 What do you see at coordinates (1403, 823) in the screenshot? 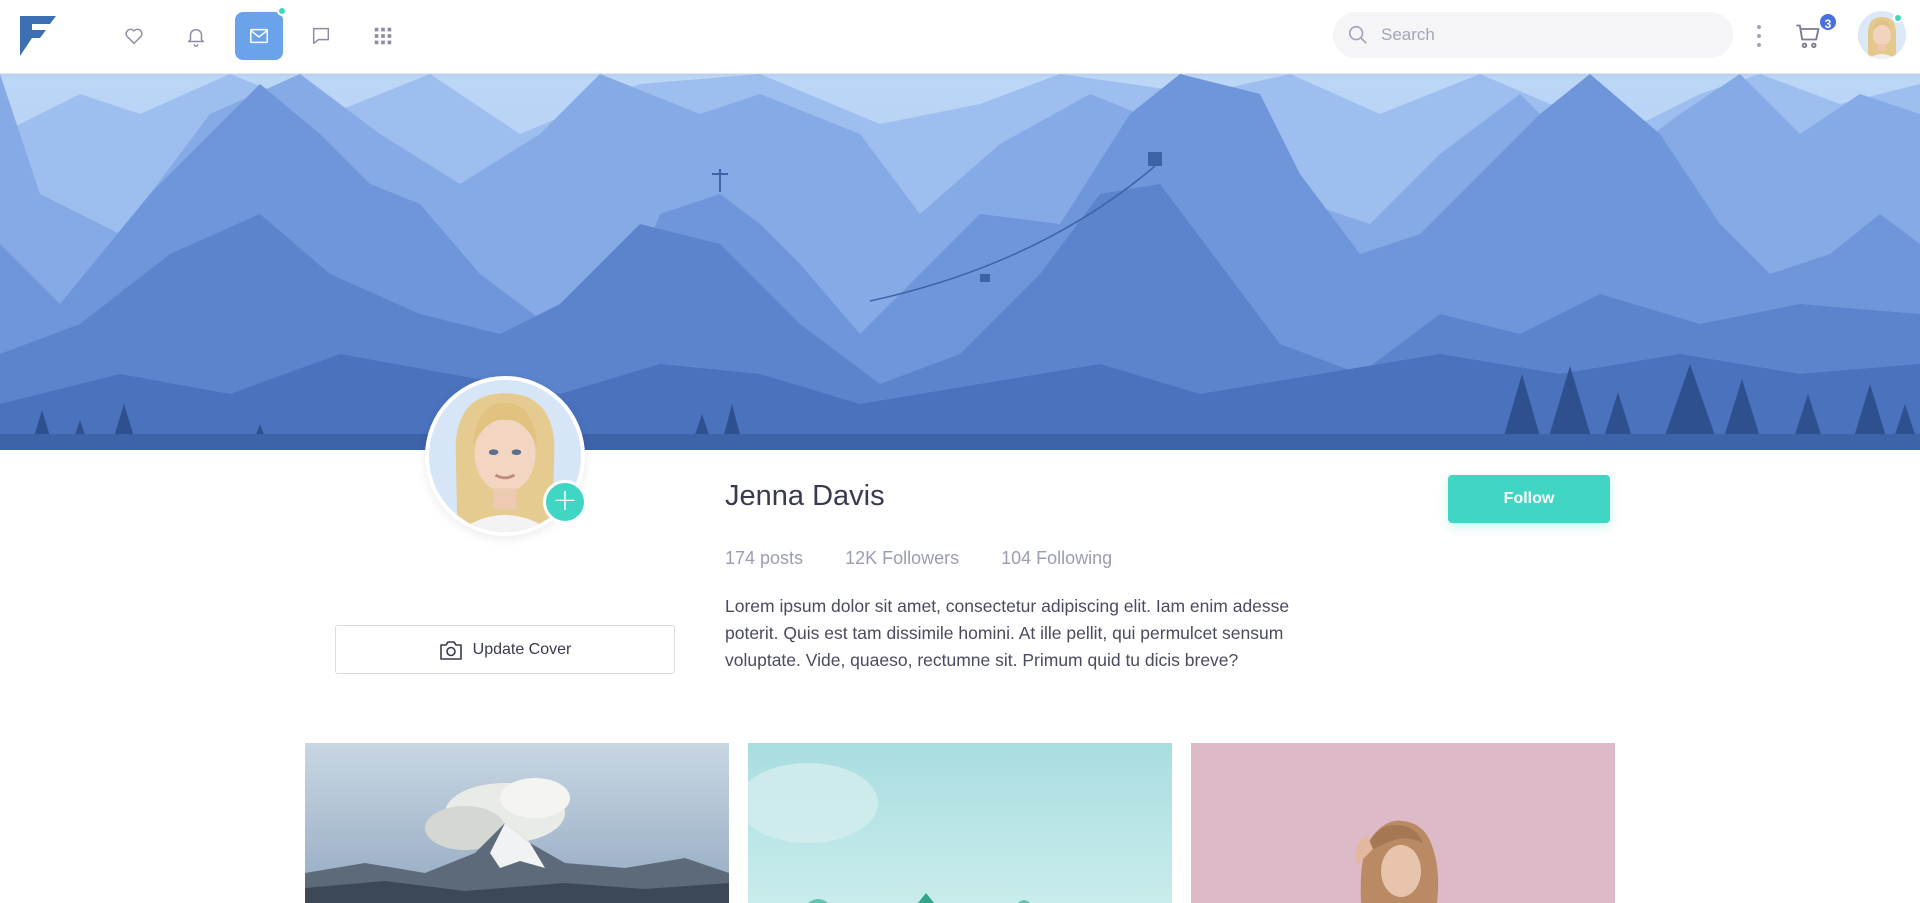
I see `gallery-photo-portrait` at bounding box center [1403, 823].